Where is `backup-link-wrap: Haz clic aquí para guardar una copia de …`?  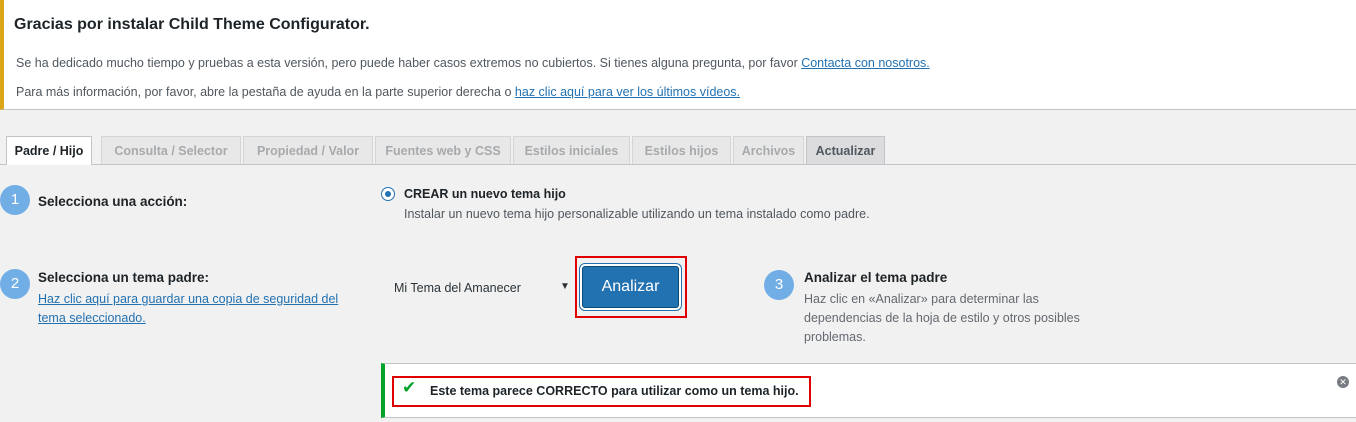
backup-link-wrap: Haz clic aquí para guardar una copia de … is located at coordinates (198, 309).